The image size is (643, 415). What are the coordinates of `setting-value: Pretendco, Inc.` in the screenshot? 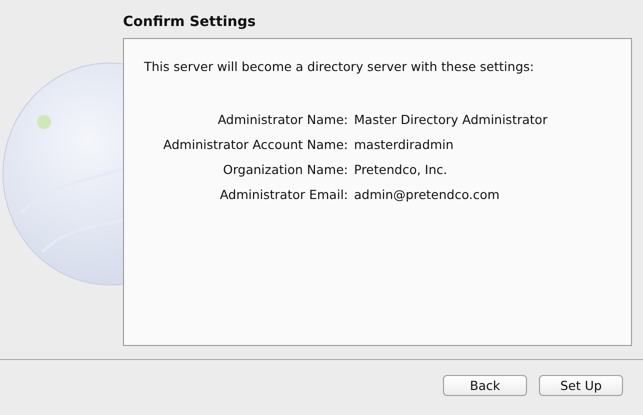 It's located at (401, 170).